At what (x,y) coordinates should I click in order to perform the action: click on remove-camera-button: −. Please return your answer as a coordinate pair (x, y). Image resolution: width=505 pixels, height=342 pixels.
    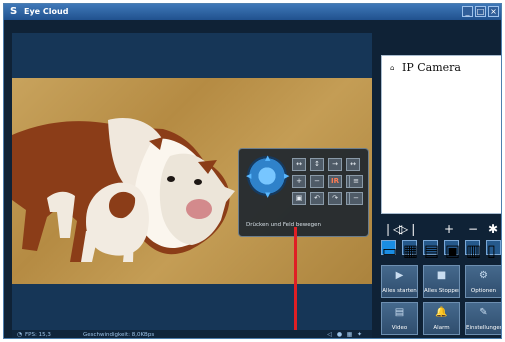
    Looking at the image, I should click on (473, 229).